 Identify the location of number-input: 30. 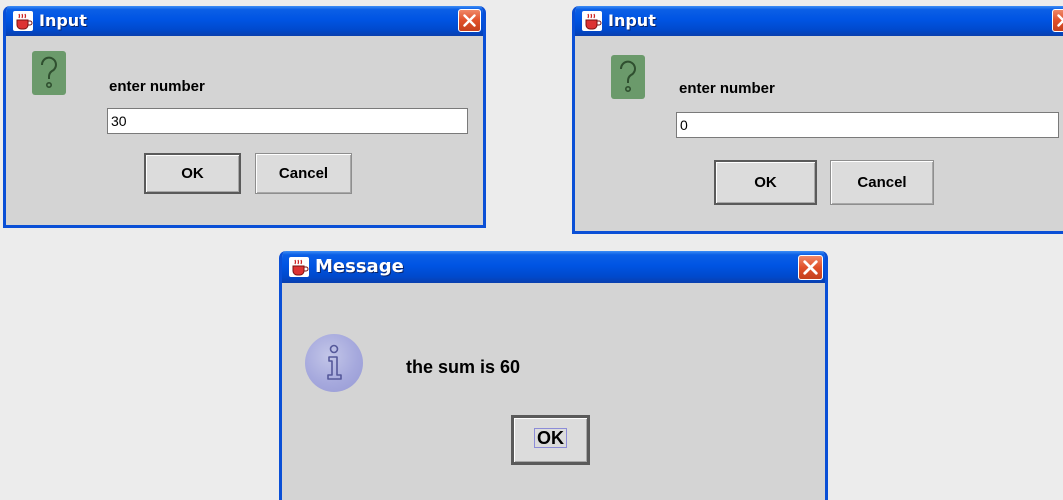
(287, 121).